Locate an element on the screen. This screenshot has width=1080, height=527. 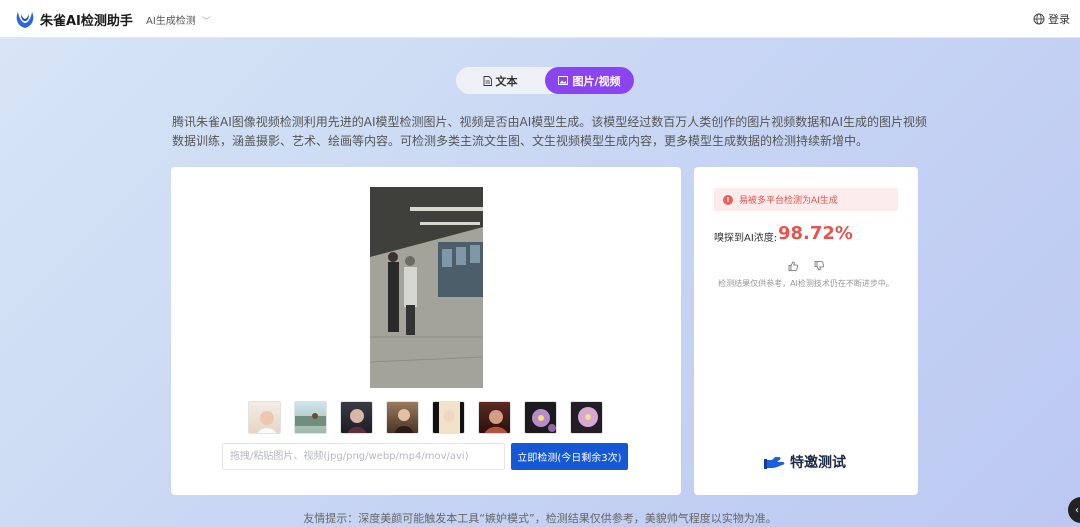
chevron-down-icon: ﹀ is located at coordinates (206, 22).